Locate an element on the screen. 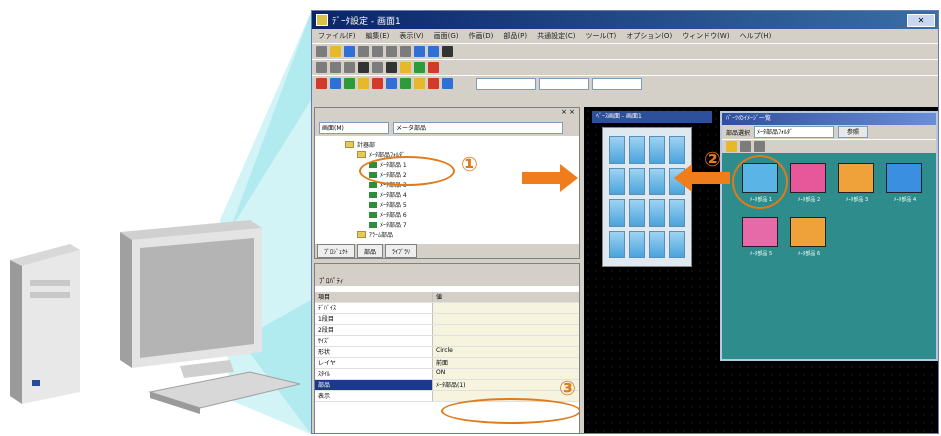 The height and width of the screenshot is (436, 941). menu-parts: 部品(P) is located at coordinates (515, 36).